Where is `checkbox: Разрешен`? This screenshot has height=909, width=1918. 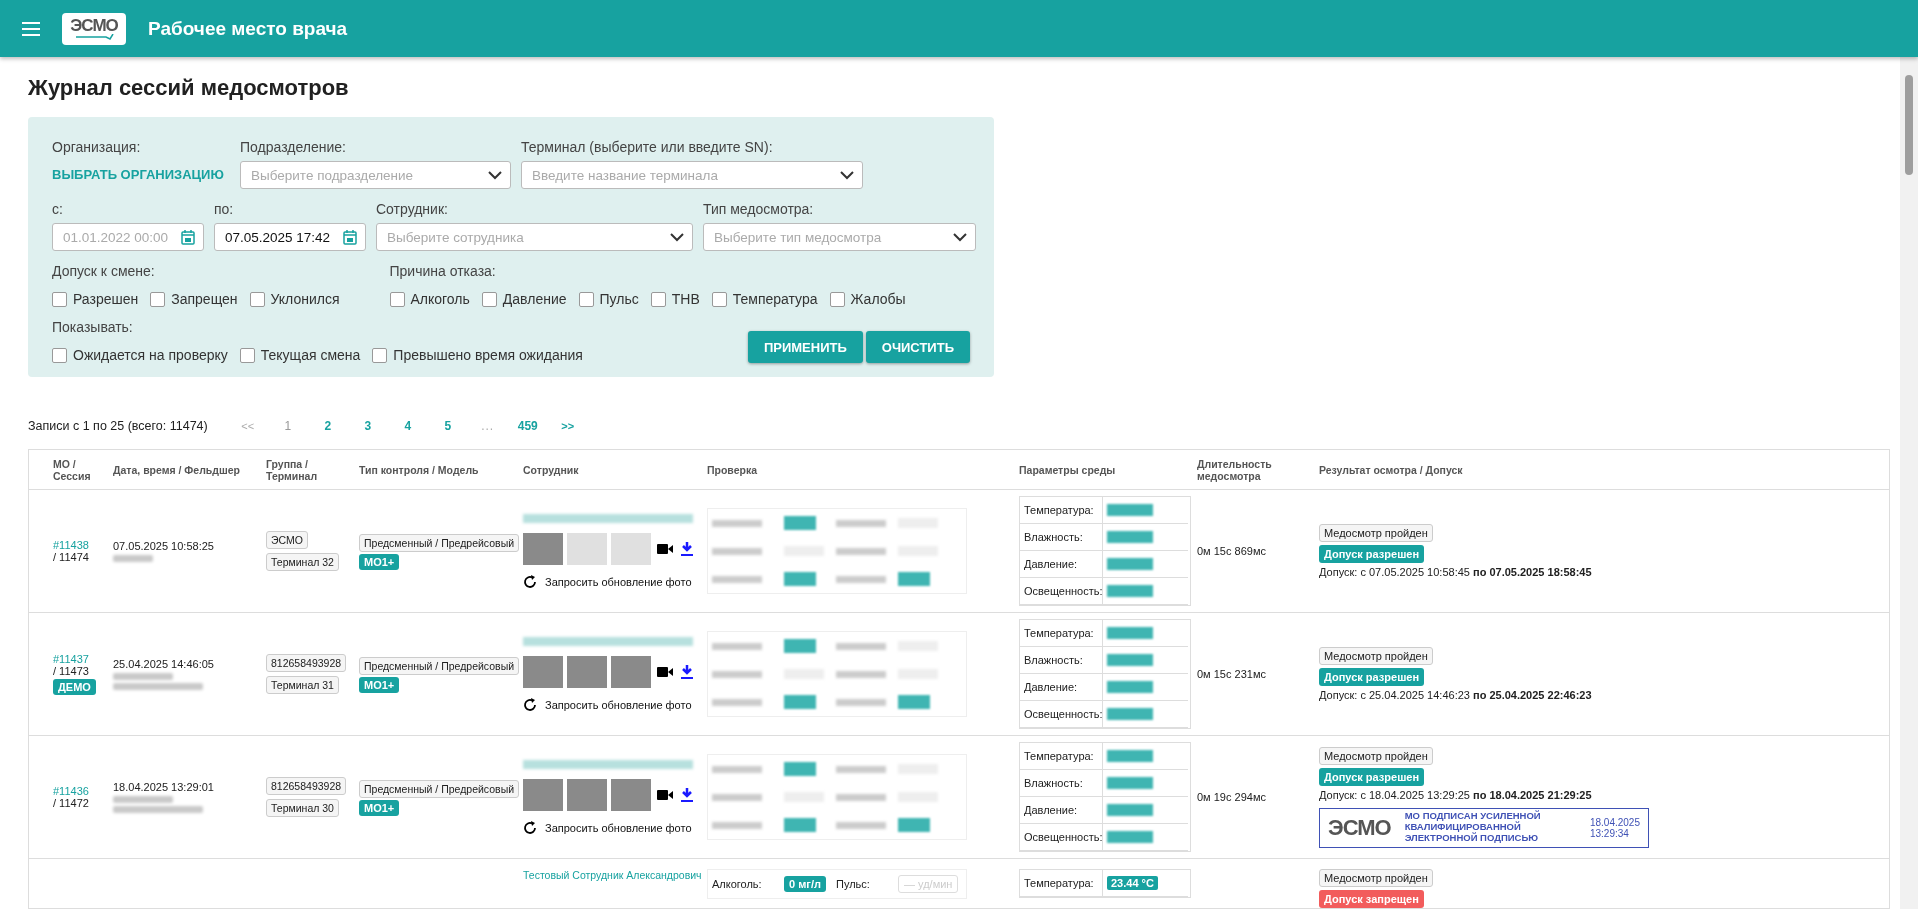 checkbox: Разрешен is located at coordinates (95, 299).